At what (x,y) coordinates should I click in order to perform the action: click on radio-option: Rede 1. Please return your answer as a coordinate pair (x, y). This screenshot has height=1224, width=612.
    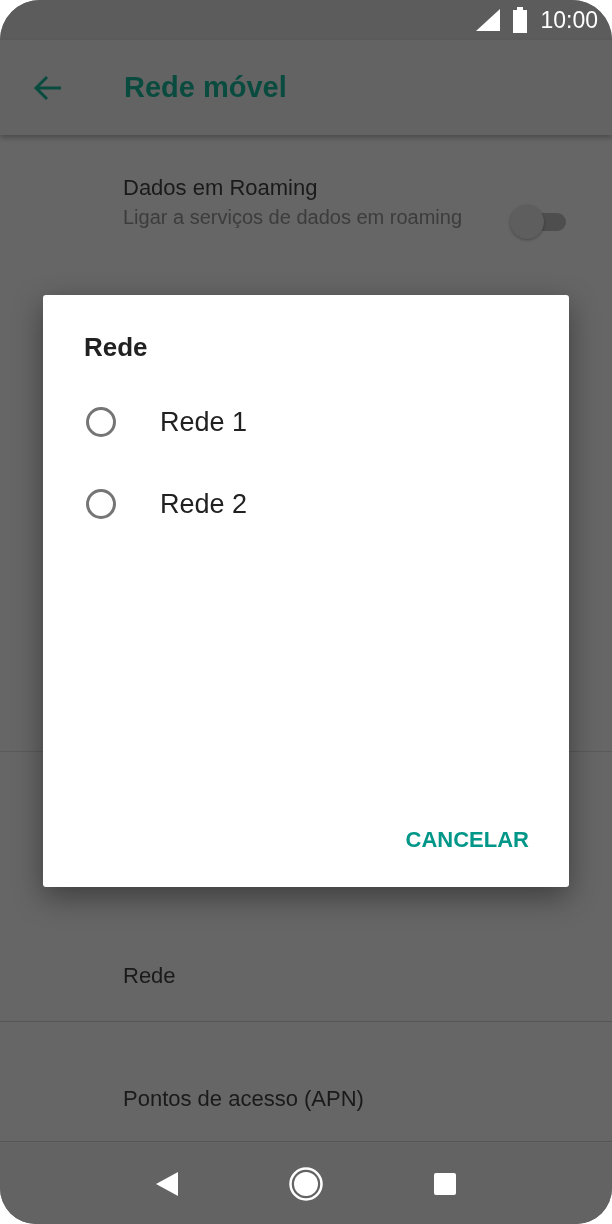
    Looking at the image, I should click on (306, 422).